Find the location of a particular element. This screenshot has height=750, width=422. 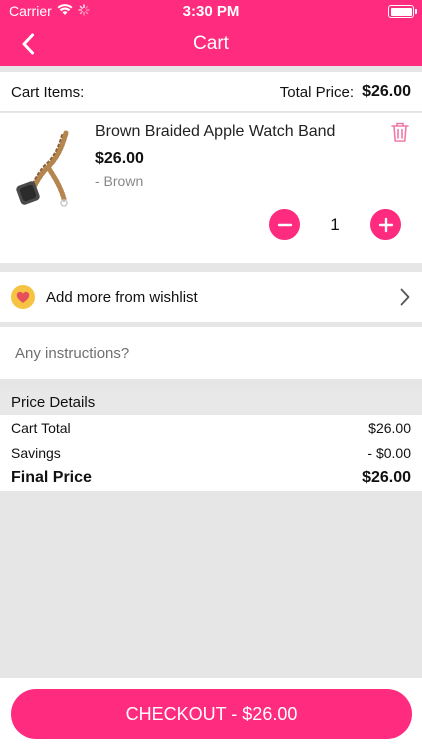

checkout-bar: CHECKOUT - $26.00 is located at coordinates (211, 714).